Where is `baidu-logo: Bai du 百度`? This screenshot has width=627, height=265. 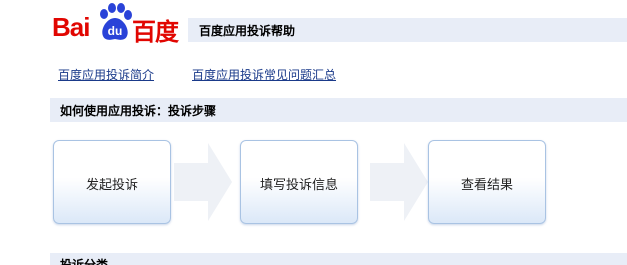 baidu-logo: Bai du 百度 is located at coordinates (117, 24).